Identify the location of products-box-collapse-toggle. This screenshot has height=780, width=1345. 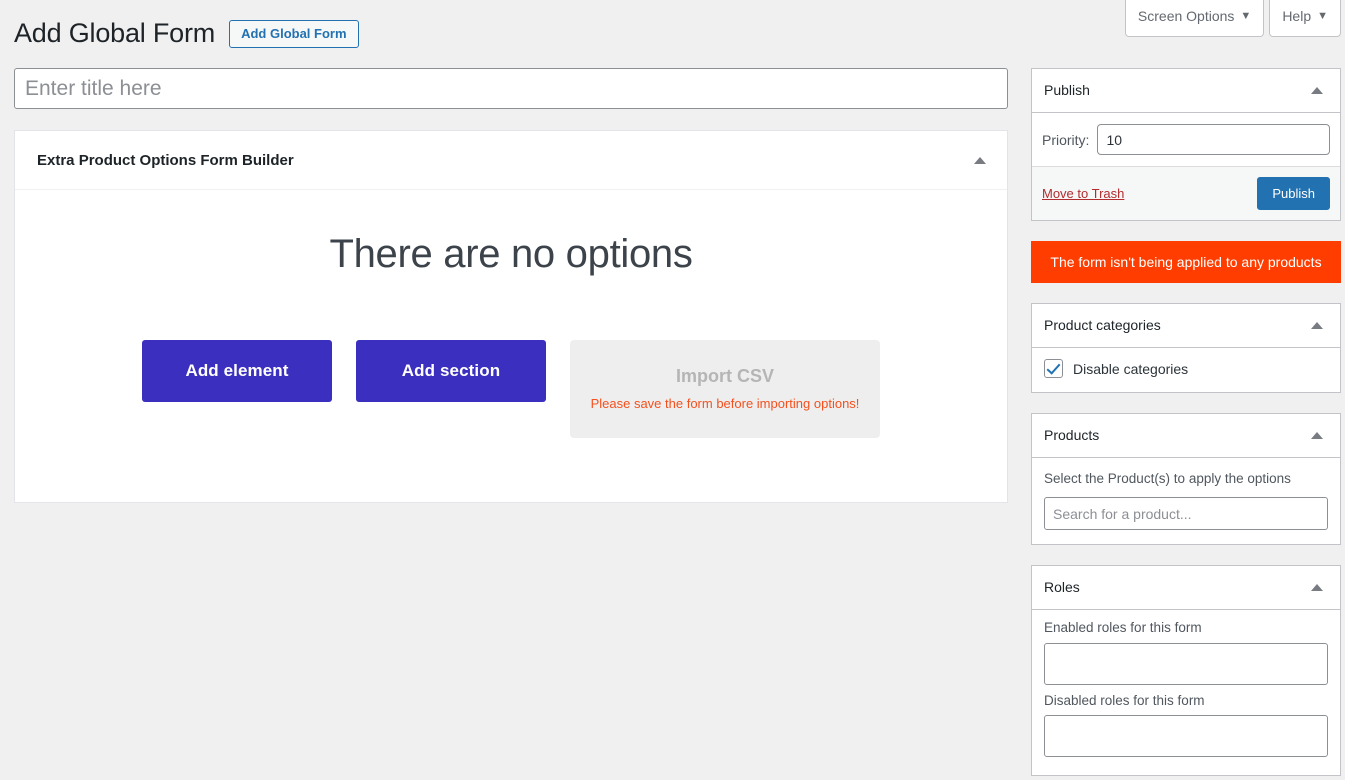
(1317, 436).